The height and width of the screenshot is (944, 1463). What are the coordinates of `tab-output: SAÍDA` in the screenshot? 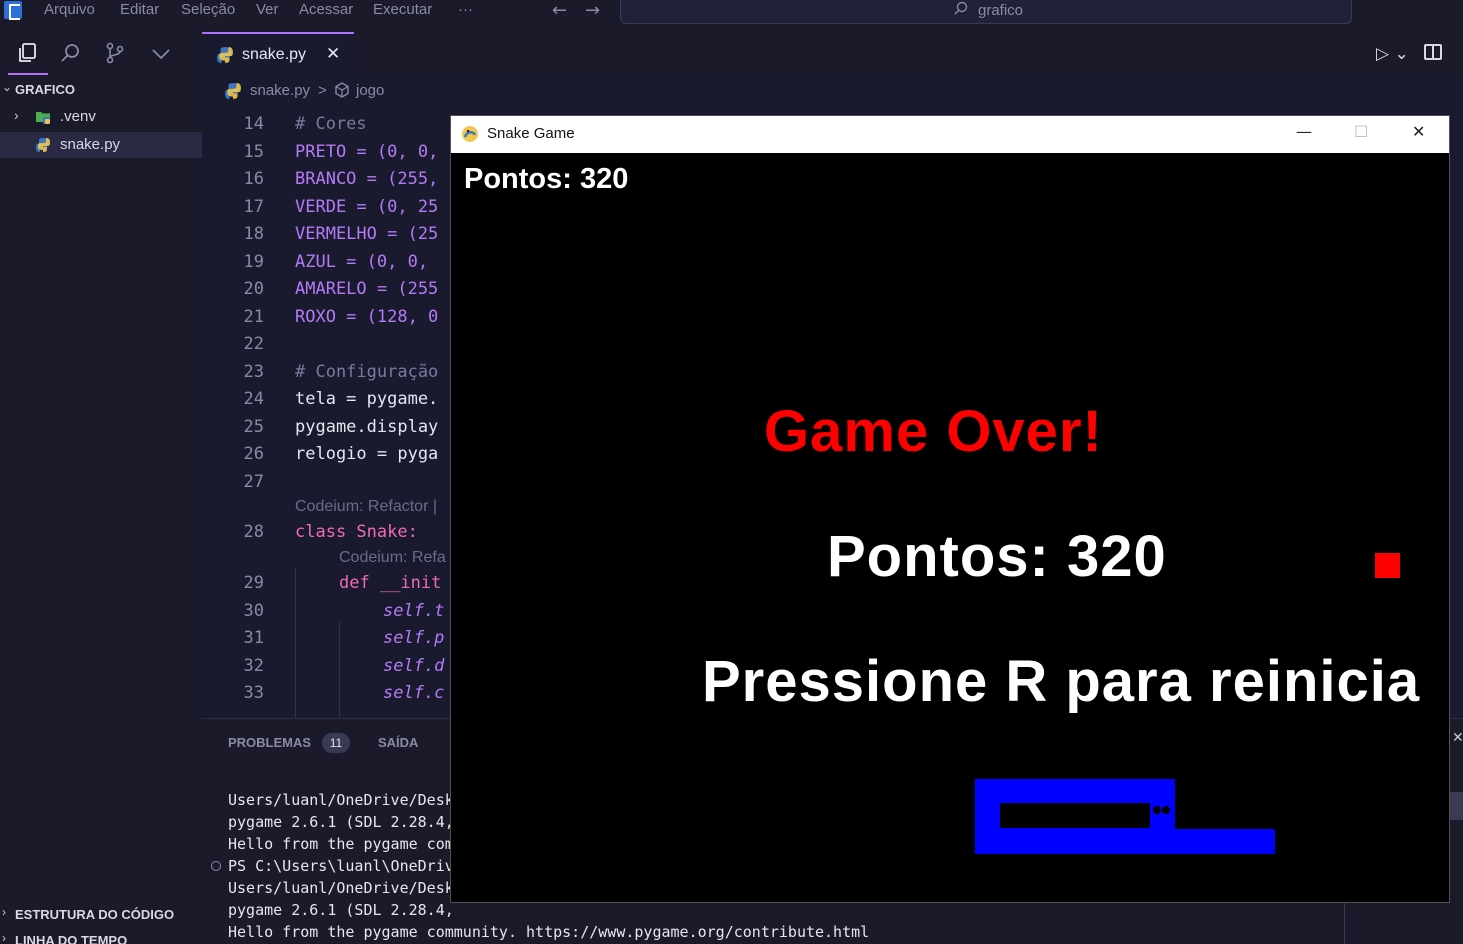 It's located at (398, 742).